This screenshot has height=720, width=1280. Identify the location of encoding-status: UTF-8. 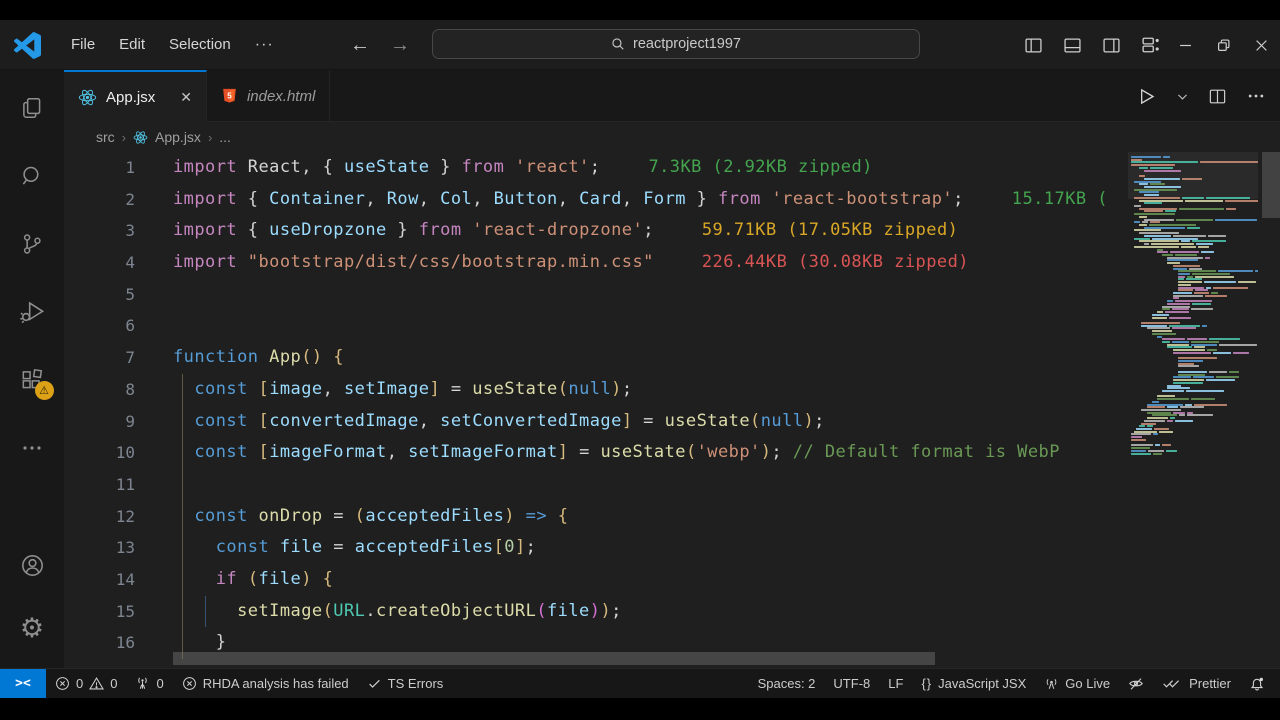
(851, 683).